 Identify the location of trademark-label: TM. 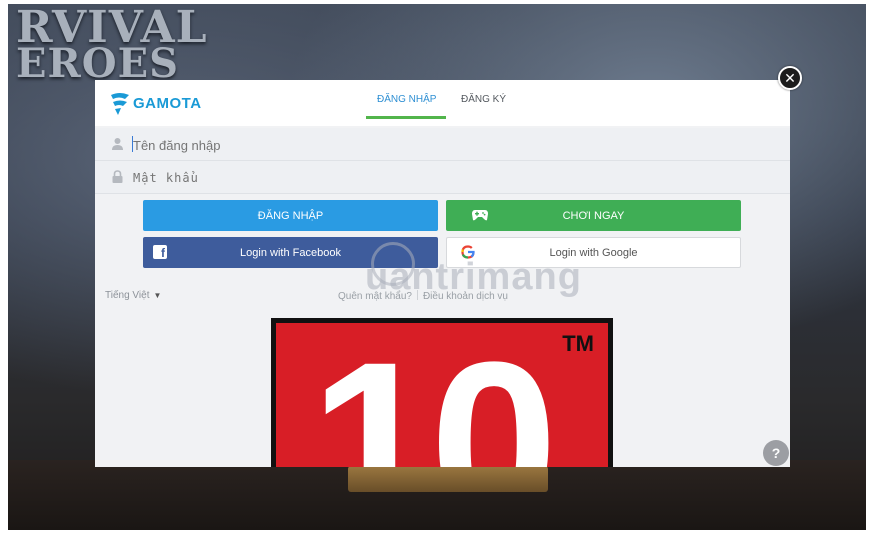
(578, 343).